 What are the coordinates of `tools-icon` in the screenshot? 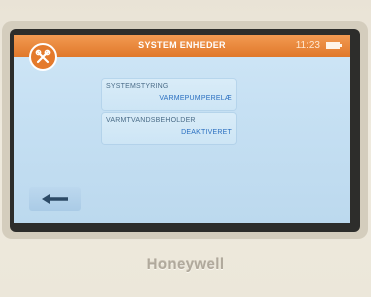 It's located at (43, 56).